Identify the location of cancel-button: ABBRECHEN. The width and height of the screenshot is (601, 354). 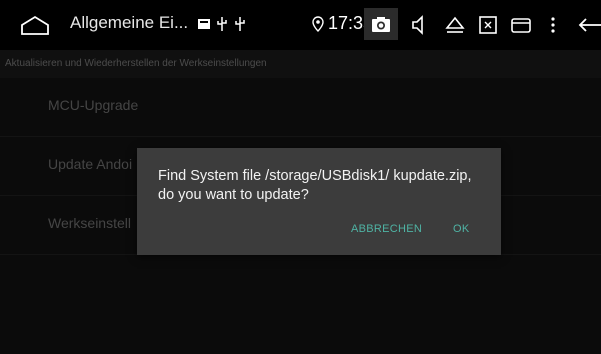
(386, 229).